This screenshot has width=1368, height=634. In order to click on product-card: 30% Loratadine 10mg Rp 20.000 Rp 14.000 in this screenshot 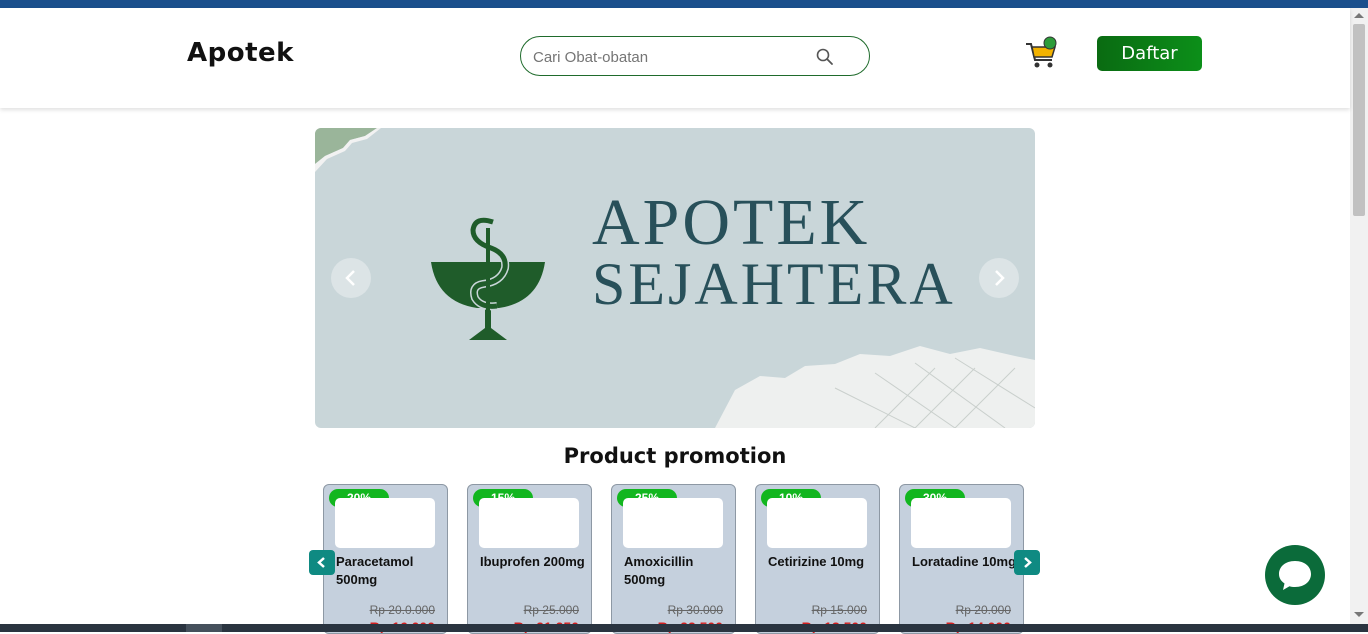, I will do `click(961, 559)`.